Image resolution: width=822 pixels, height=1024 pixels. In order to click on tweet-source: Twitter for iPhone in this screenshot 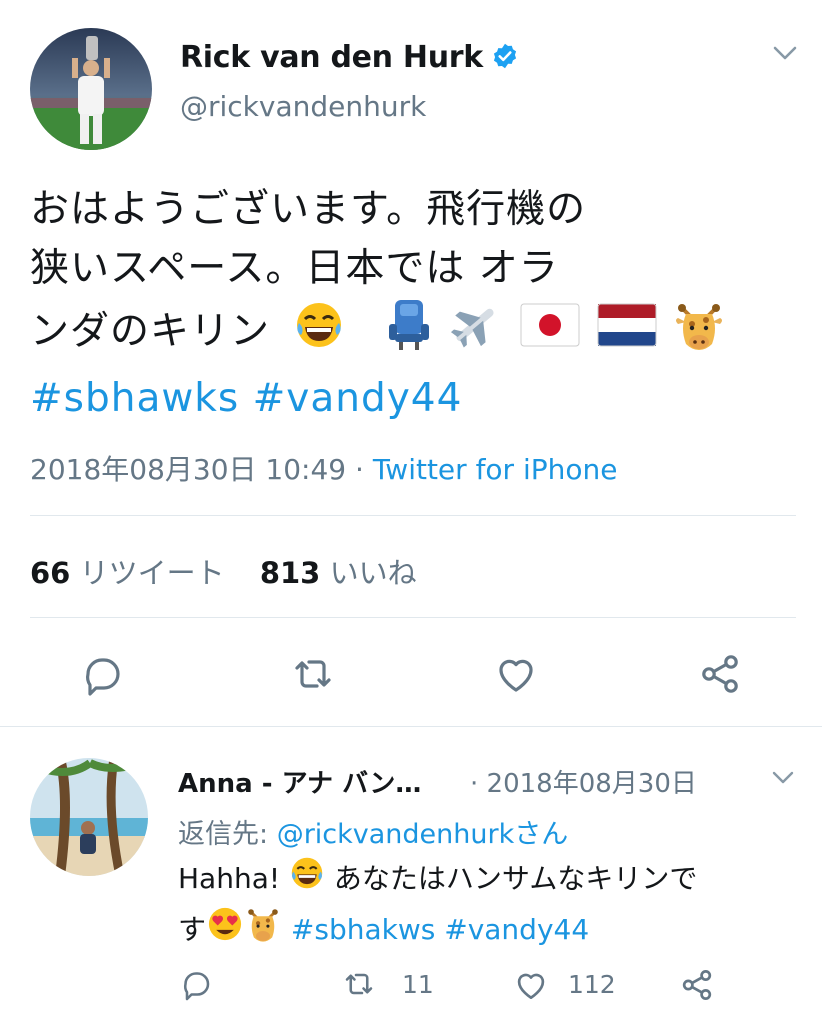, I will do `click(495, 469)`.